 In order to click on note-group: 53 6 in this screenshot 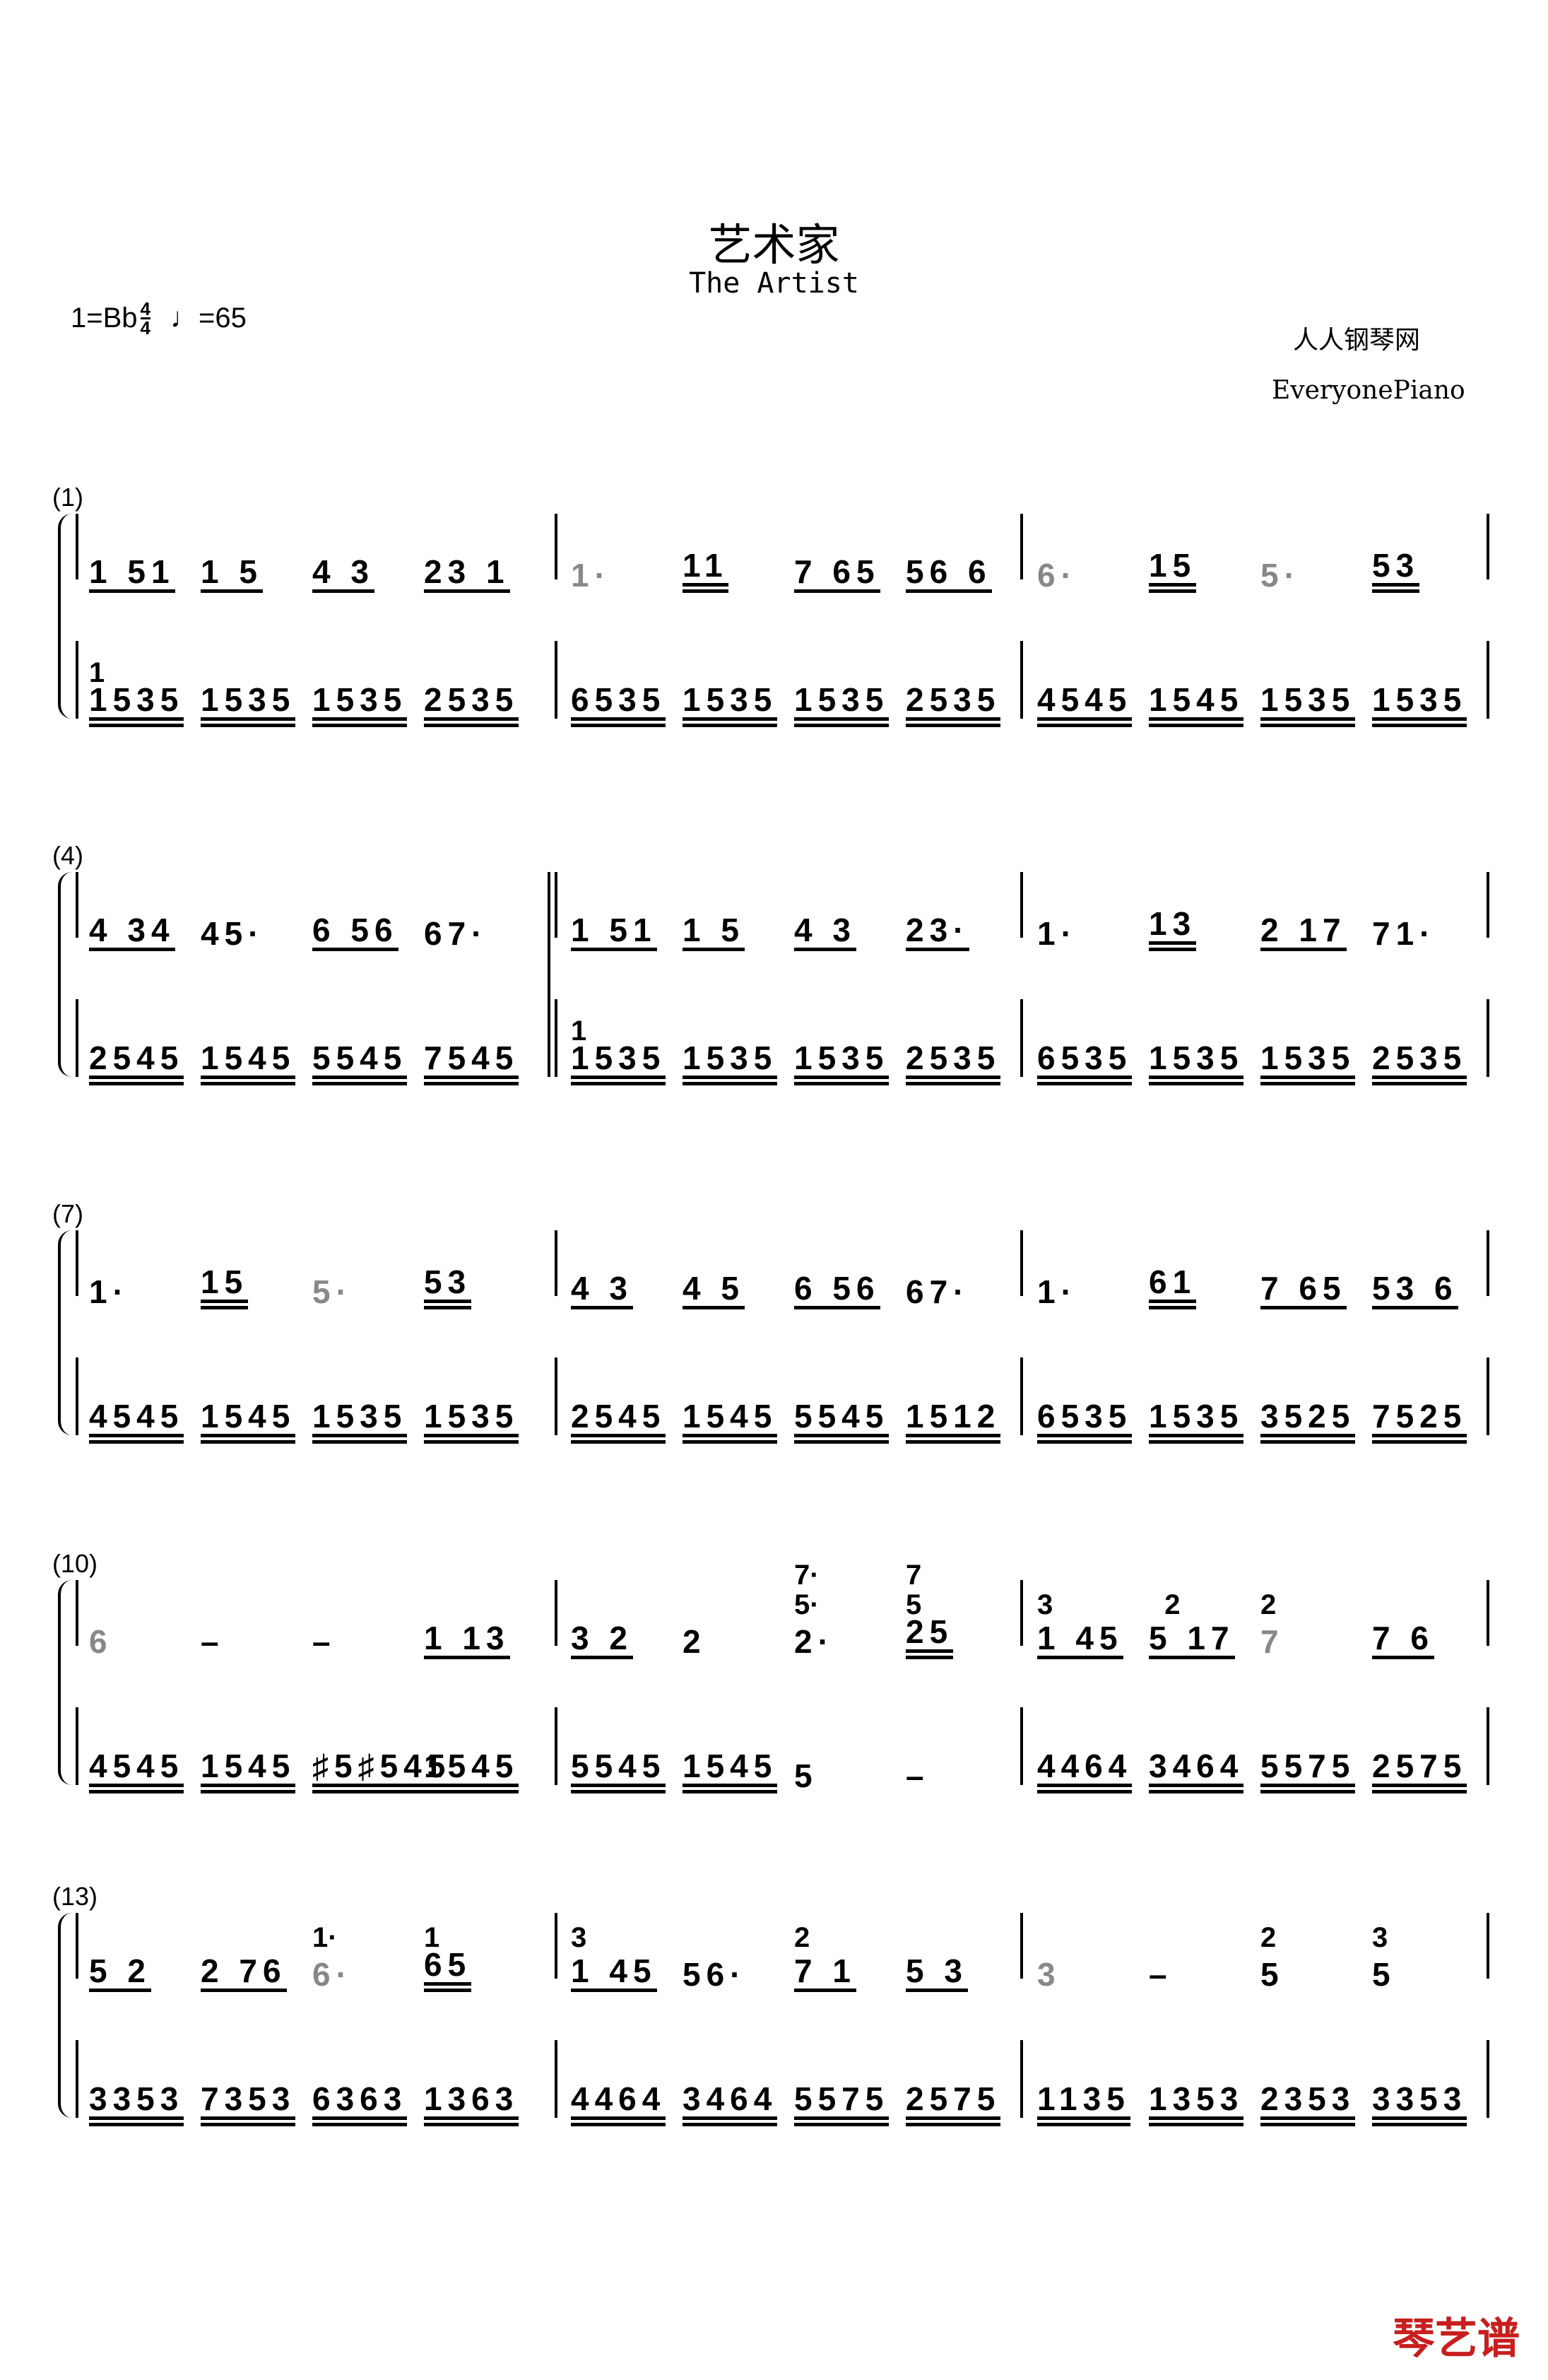, I will do `click(1415, 1290)`.